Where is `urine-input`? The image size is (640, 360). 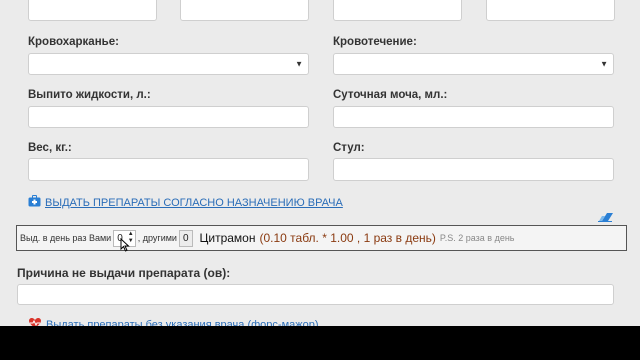 urine-input is located at coordinates (473, 117).